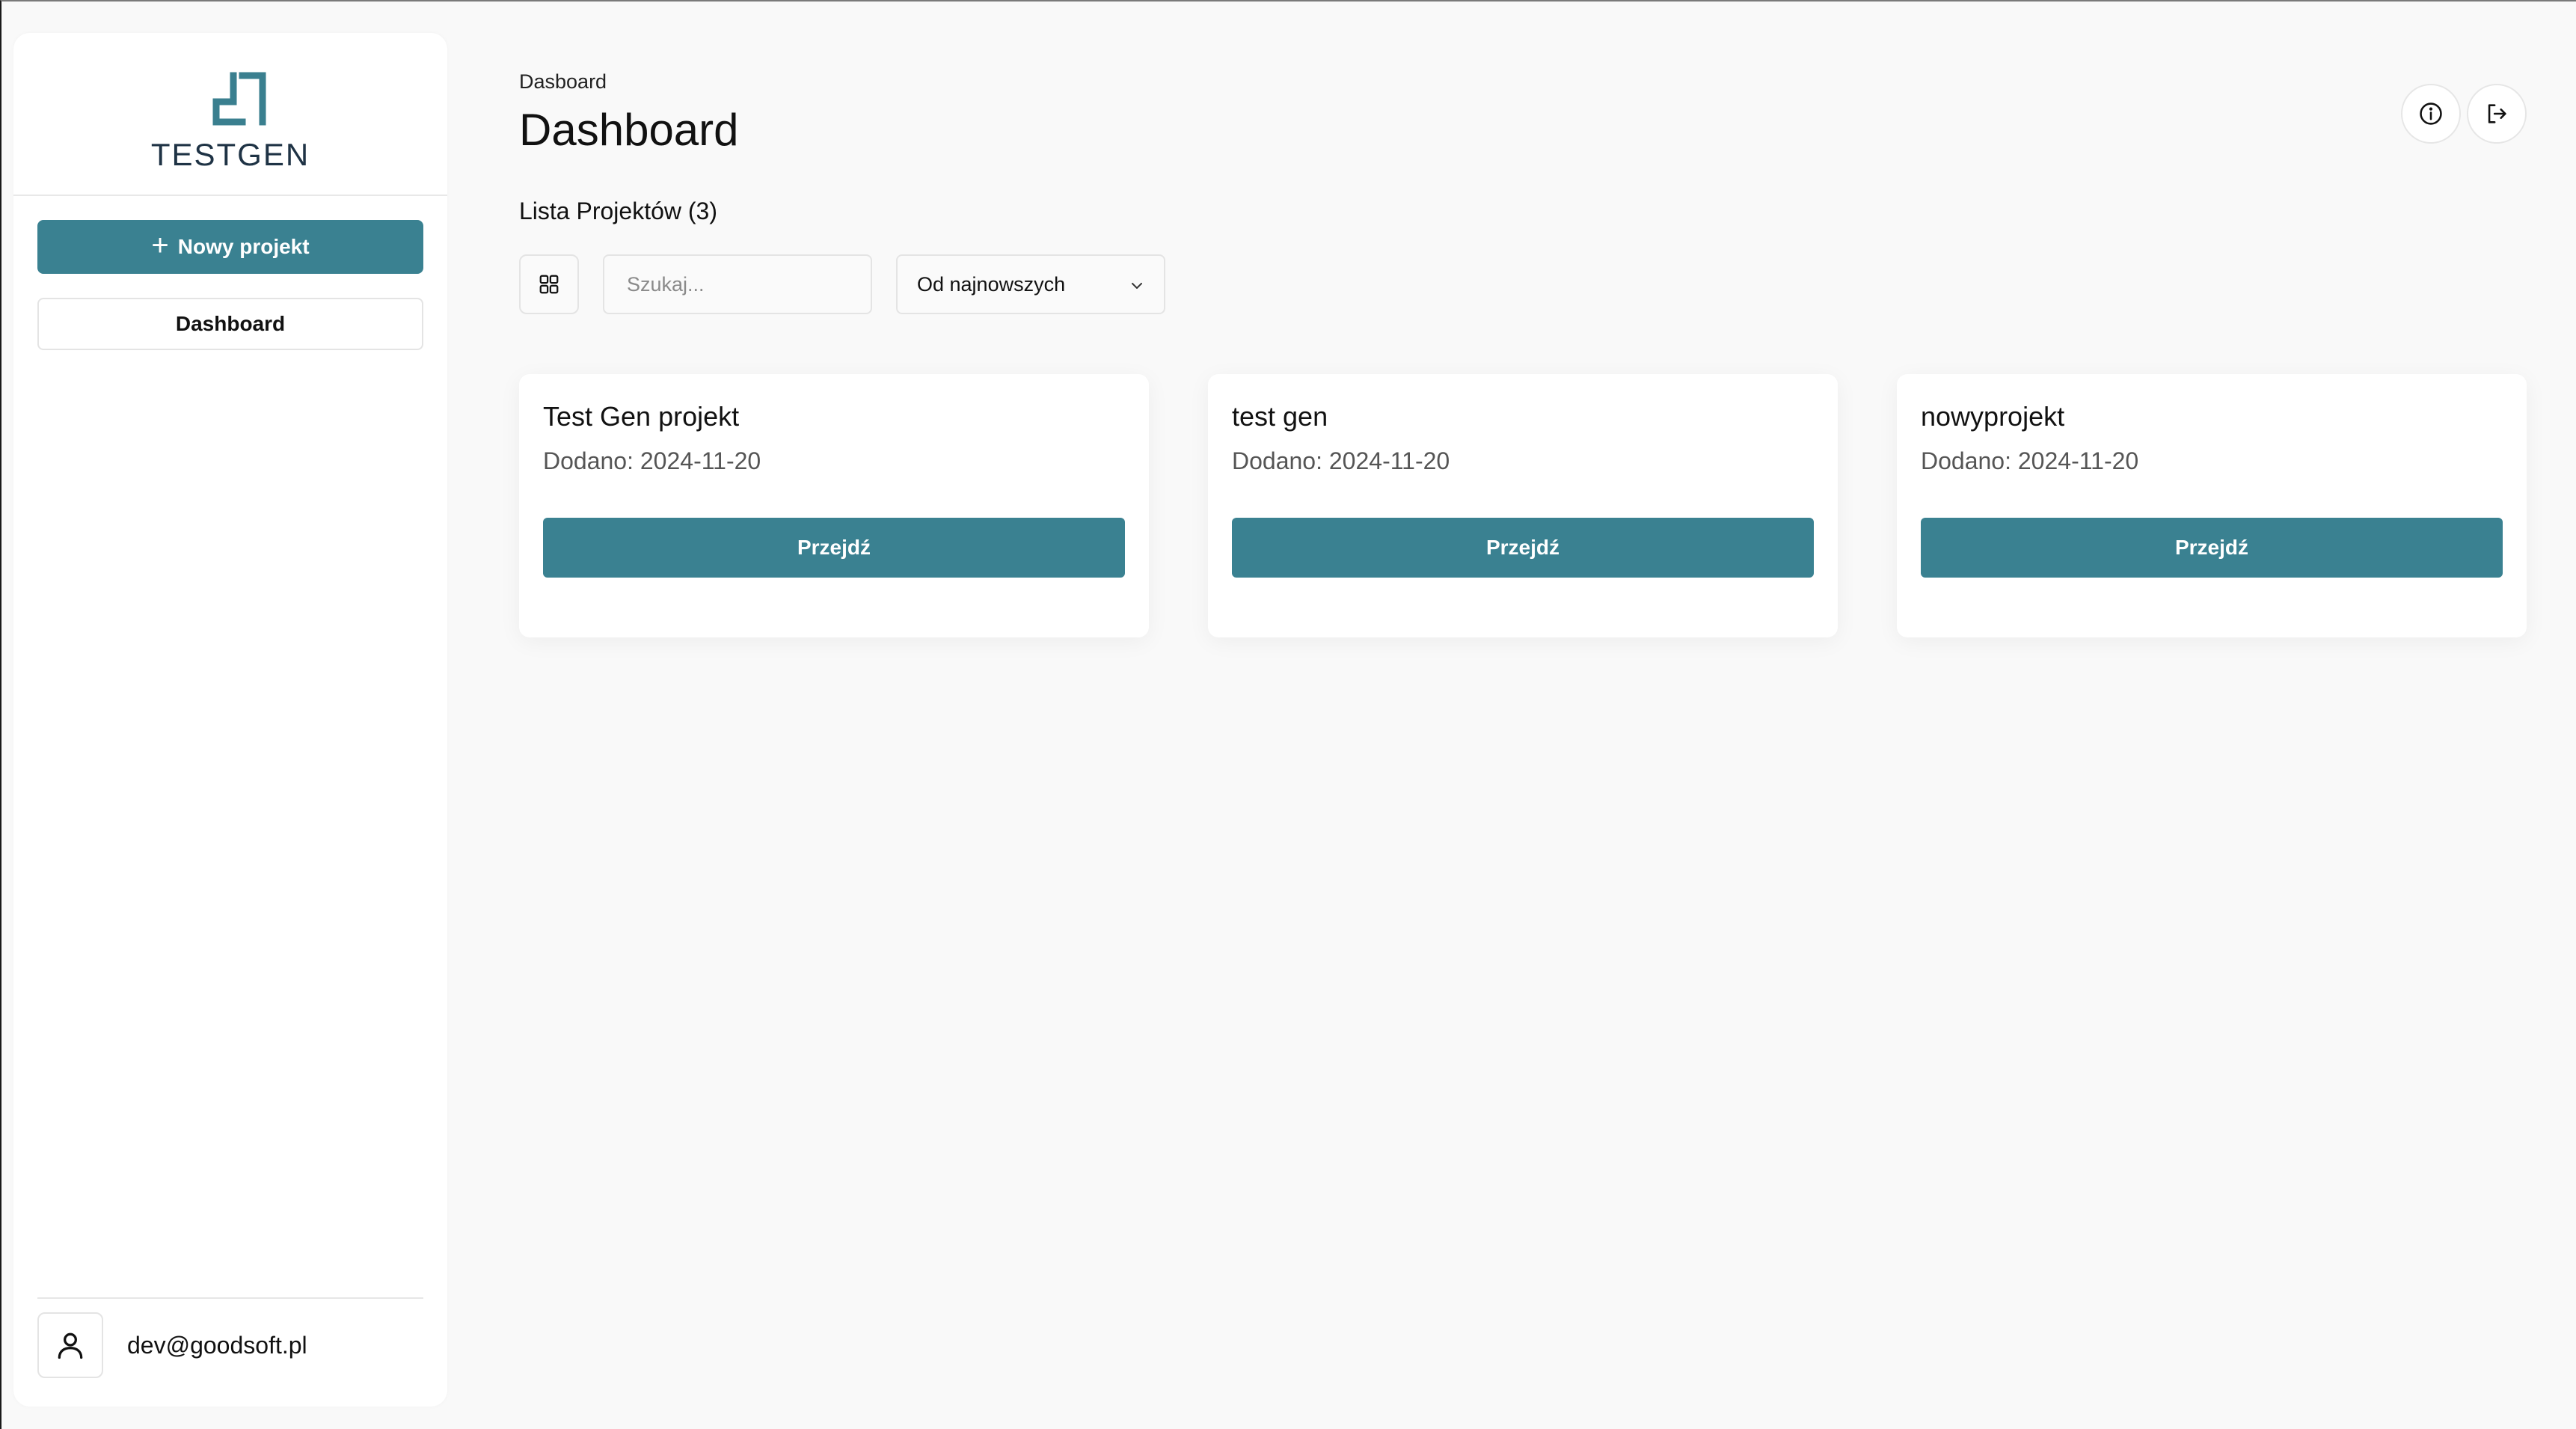 This screenshot has height=1429, width=2576. I want to click on logout-icon, so click(2497, 113).